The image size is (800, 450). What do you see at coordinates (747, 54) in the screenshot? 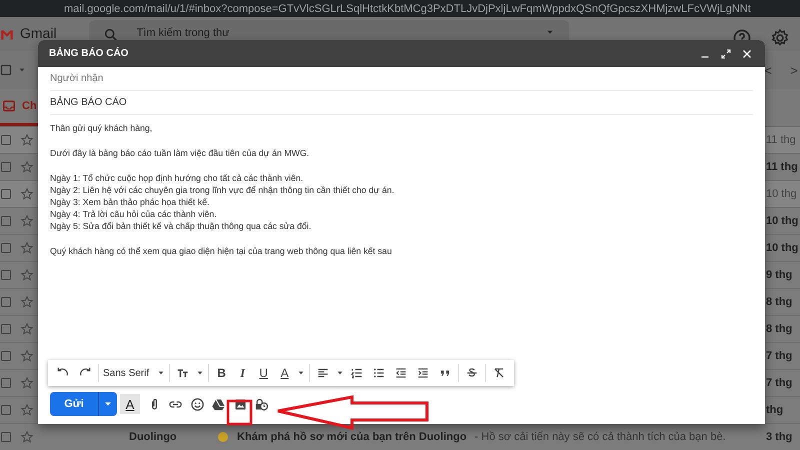
I see `close-icon` at bounding box center [747, 54].